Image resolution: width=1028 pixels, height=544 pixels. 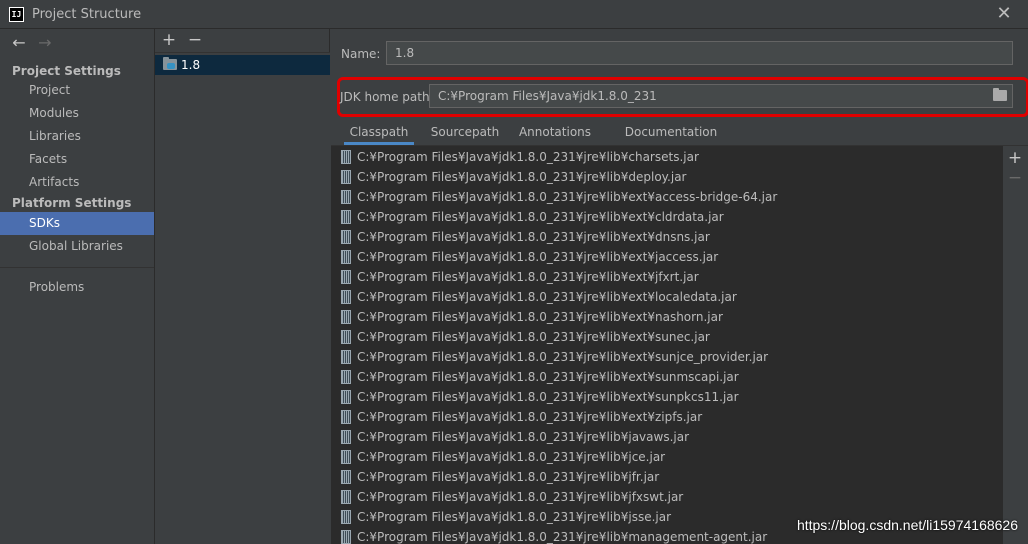 What do you see at coordinates (1015, 345) in the screenshot?
I see `classpath-toolbar: + −` at bounding box center [1015, 345].